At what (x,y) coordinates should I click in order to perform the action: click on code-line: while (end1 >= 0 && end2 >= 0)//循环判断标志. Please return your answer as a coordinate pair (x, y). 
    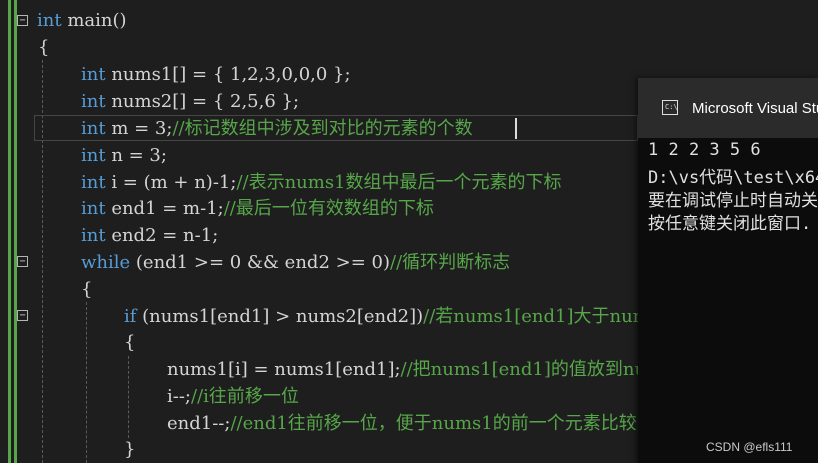
    Looking at the image, I should click on (295, 262).